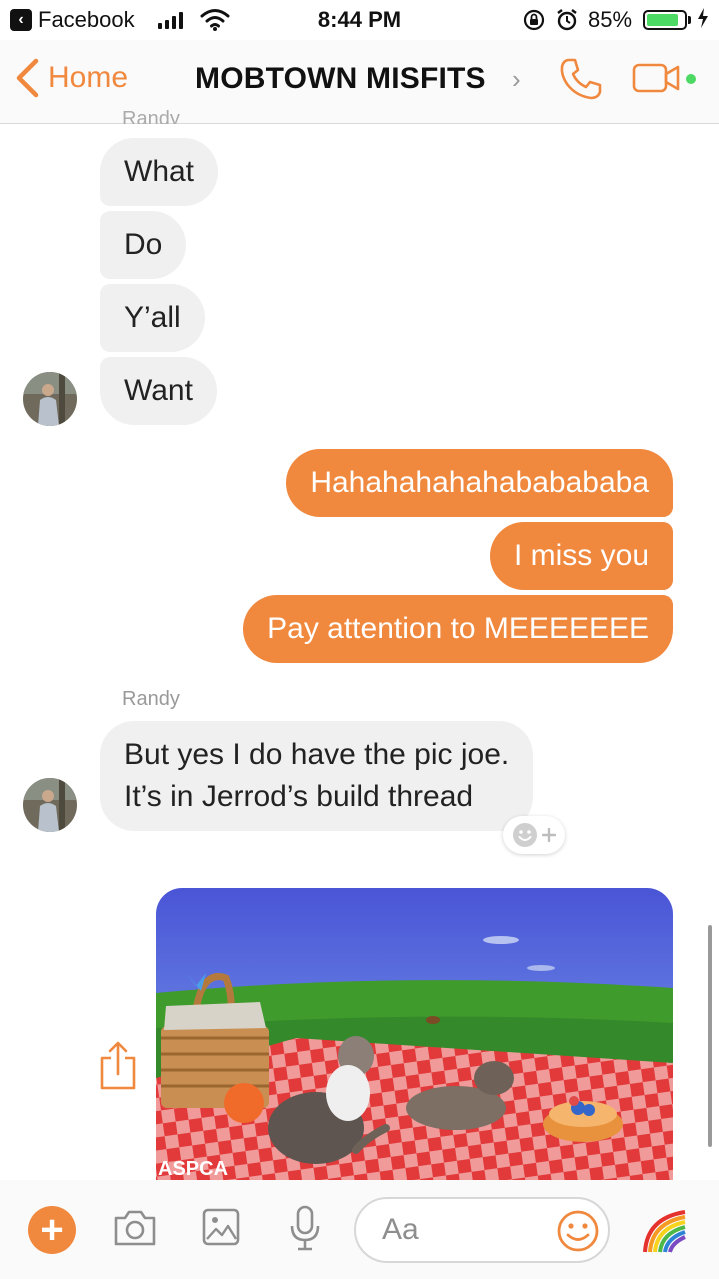 The height and width of the screenshot is (1279, 719). I want to click on more-actions-button: +, so click(52, 1230).